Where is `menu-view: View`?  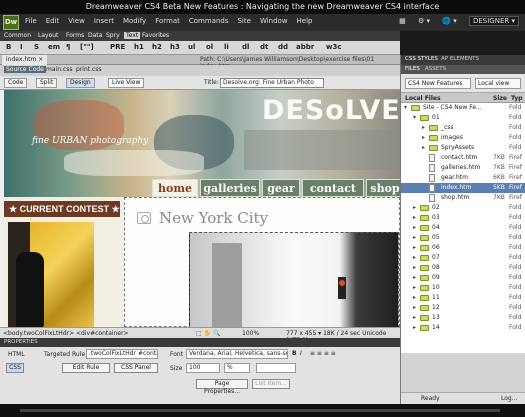
menu-view: View is located at coordinates (76, 21).